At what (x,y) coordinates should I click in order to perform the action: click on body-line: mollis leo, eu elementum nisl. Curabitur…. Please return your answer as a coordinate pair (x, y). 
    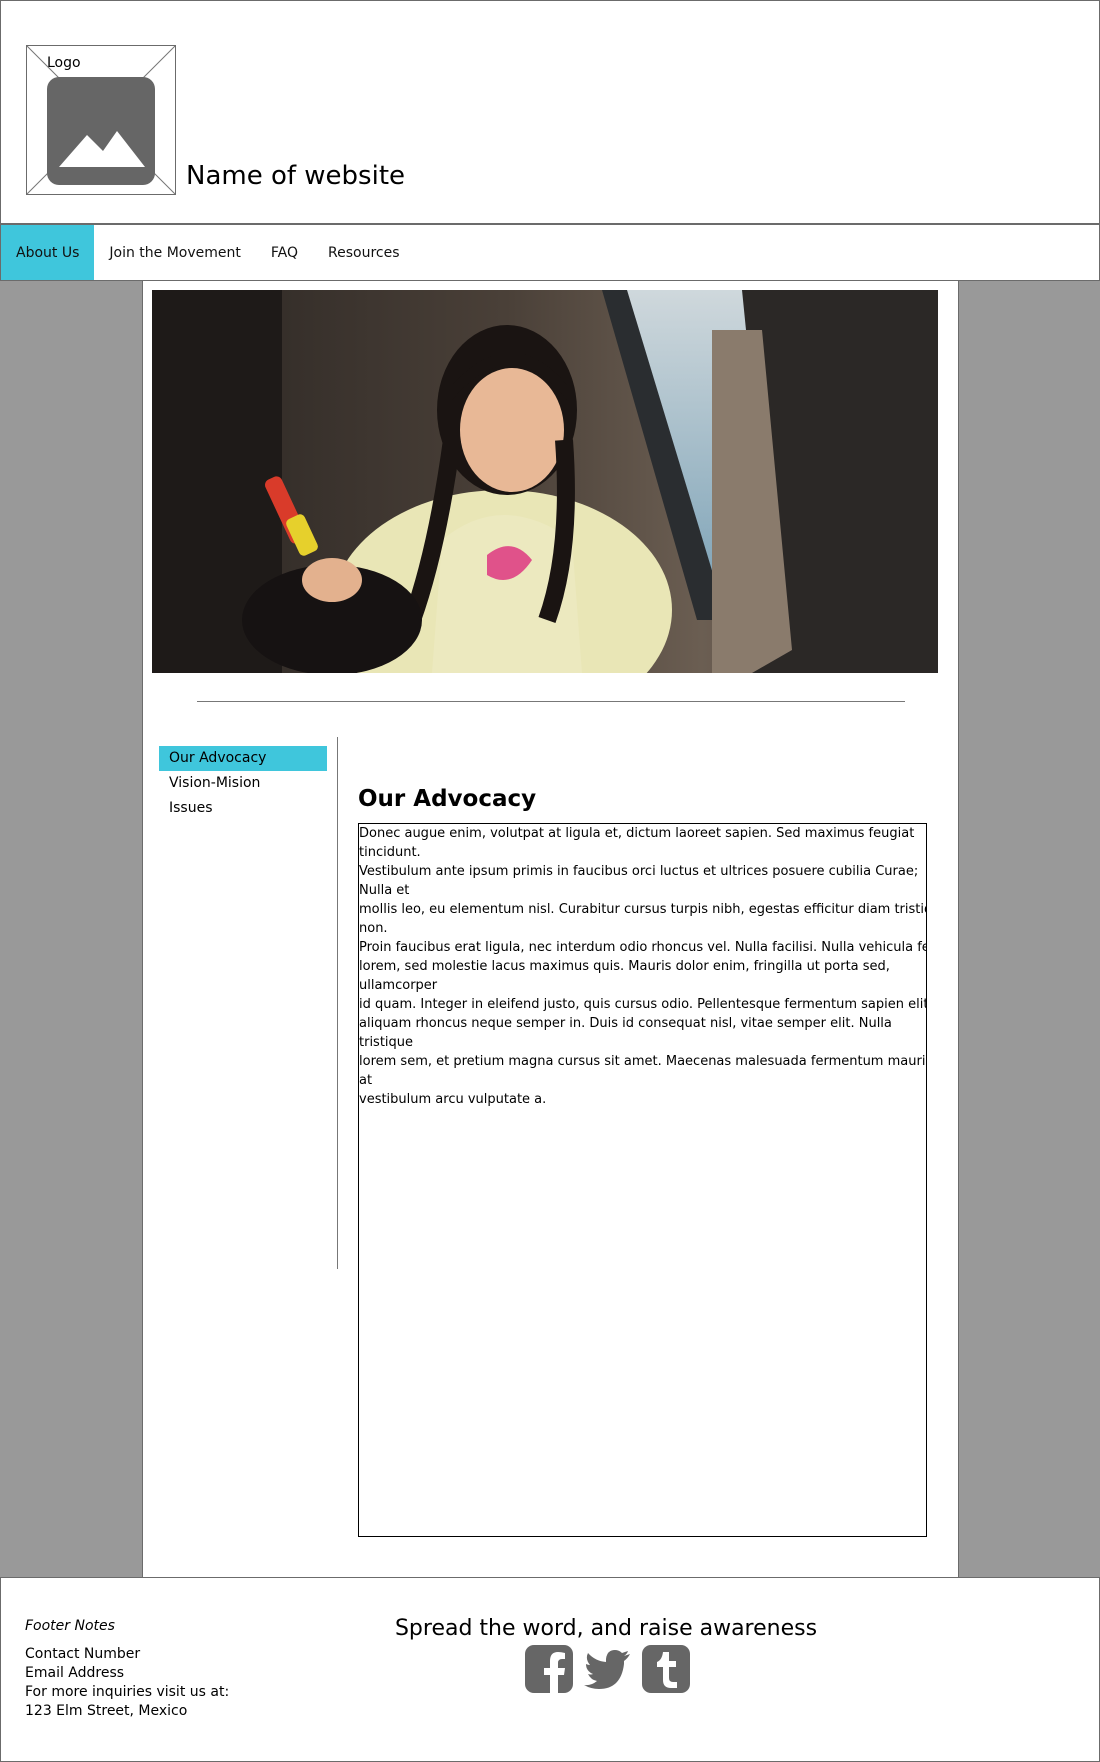
    Looking at the image, I should click on (643, 919).